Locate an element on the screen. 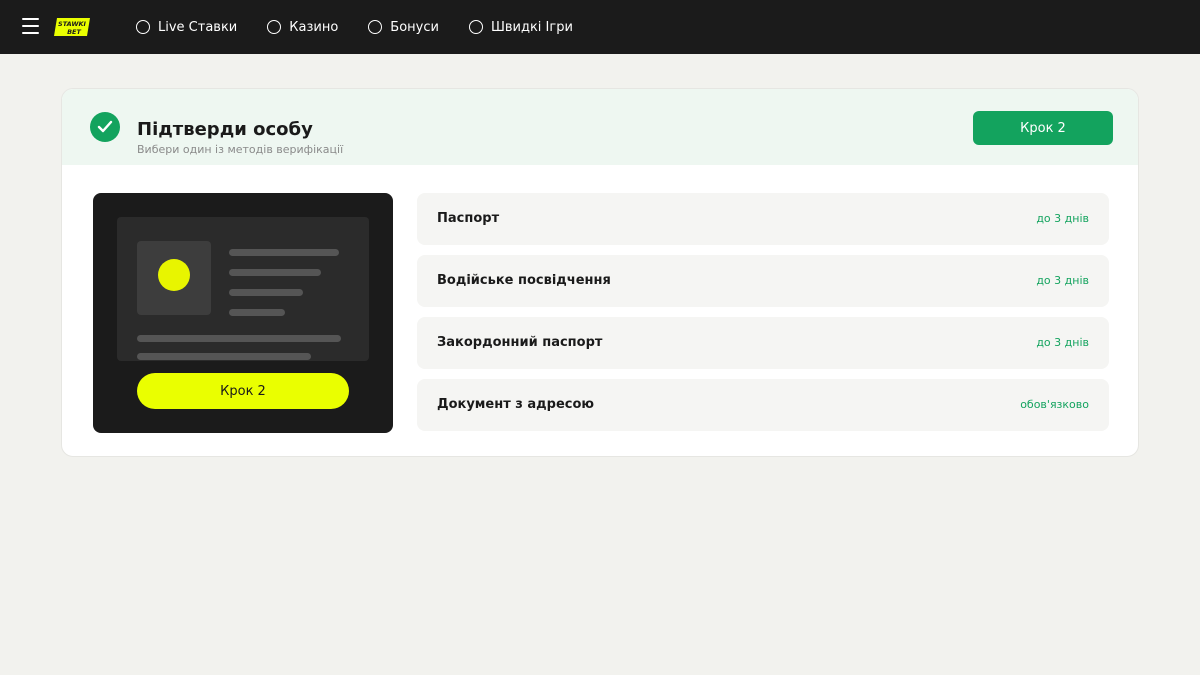  stawki-bet-logo: STAWKI BET is located at coordinates (72, 27).